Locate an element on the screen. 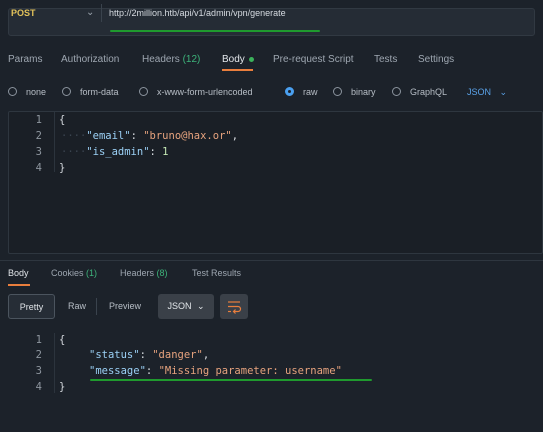 Image resolution: width=543 pixels, height=432 pixels. tab-body: Body is located at coordinates (238, 59).